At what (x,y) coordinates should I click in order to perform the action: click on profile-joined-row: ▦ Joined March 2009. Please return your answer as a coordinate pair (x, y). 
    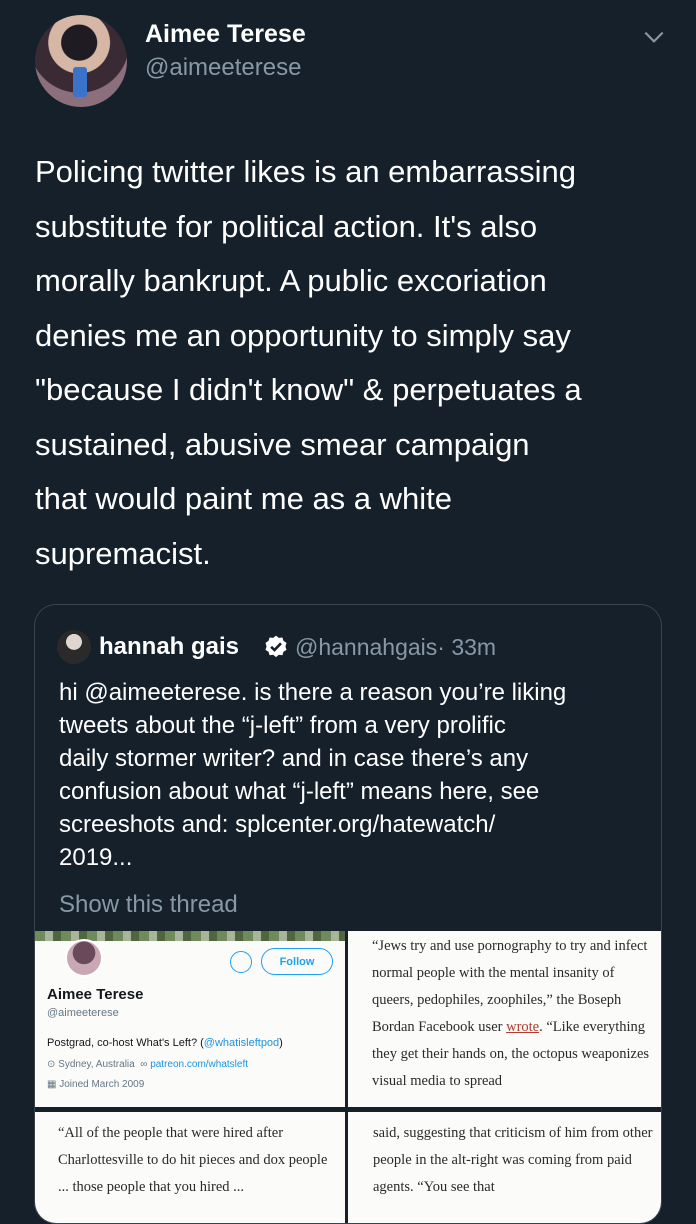
    Looking at the image, I should click on (95, 1084).